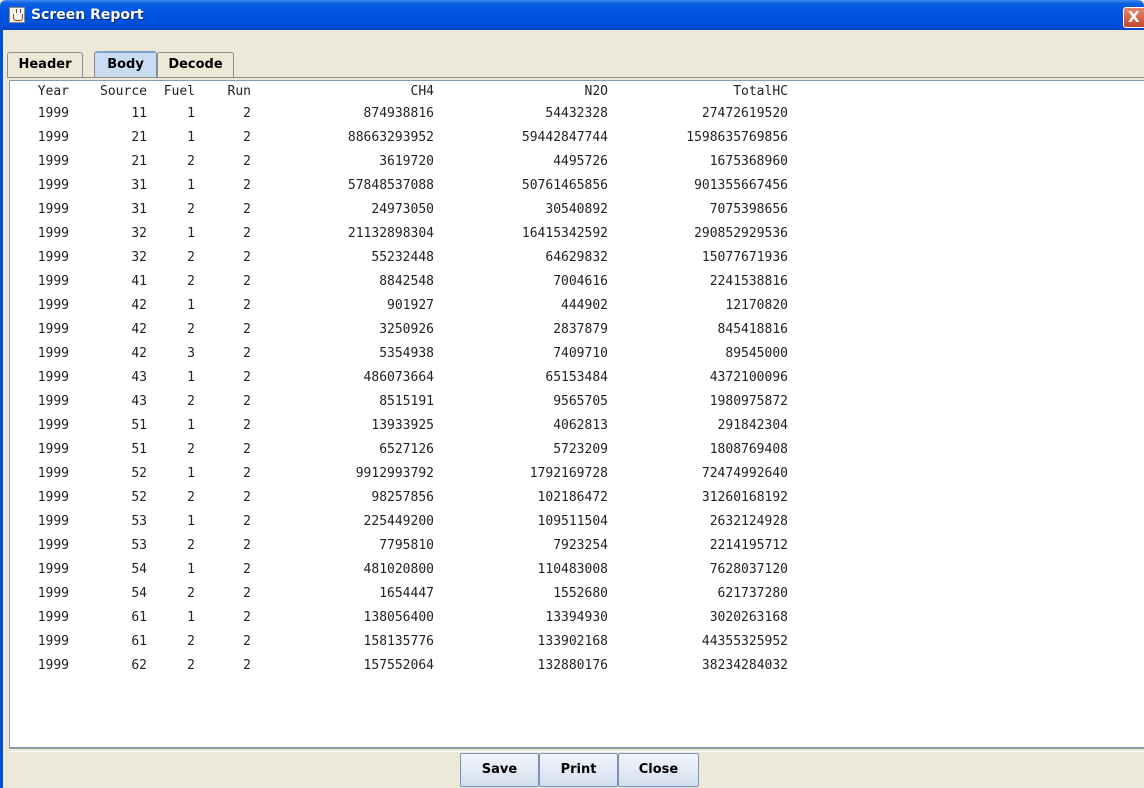 The height and width of the screenshot is (788, 1144). Describe the element at coordinates (403, 426) in the screenshot. I see `table-row: 1999 51 1 2 13933925 4062813 291842304` at that location.